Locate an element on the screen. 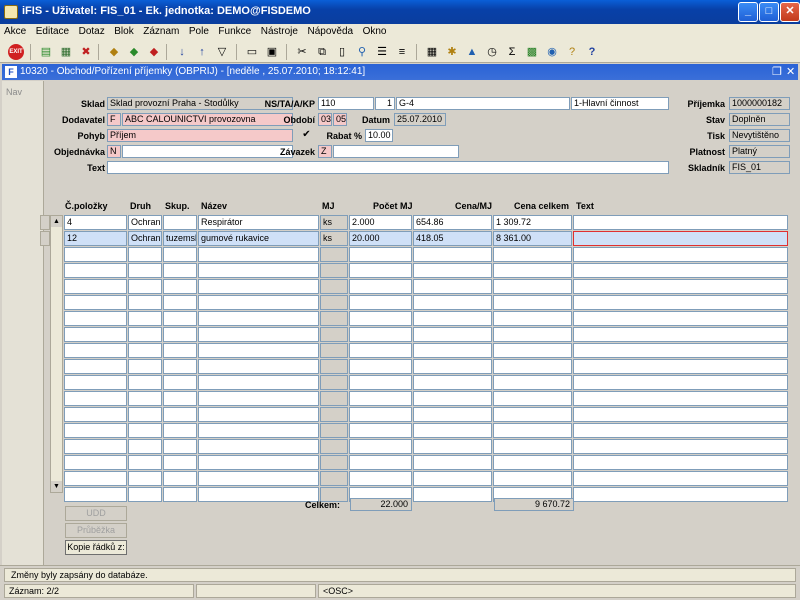 This screenshot has width=800, height=600. cell-skup: tuzemsk is located at coordinates (180, 238).